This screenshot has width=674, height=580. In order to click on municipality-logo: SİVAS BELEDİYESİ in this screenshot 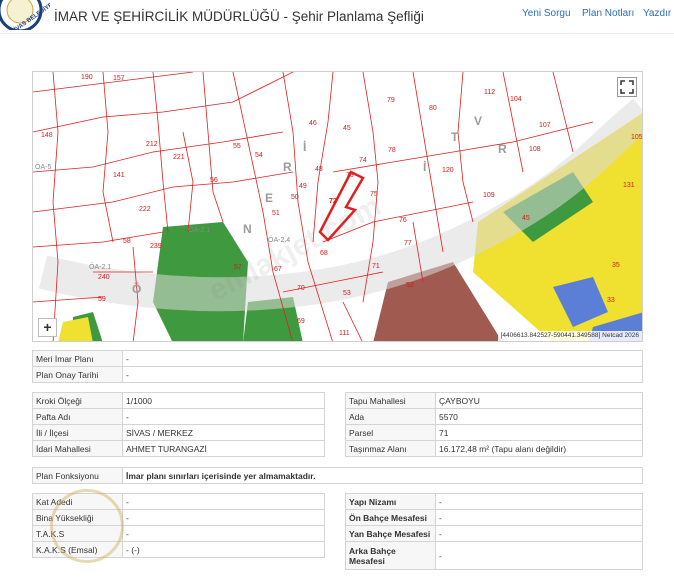, I will do `click(25, 15)`.